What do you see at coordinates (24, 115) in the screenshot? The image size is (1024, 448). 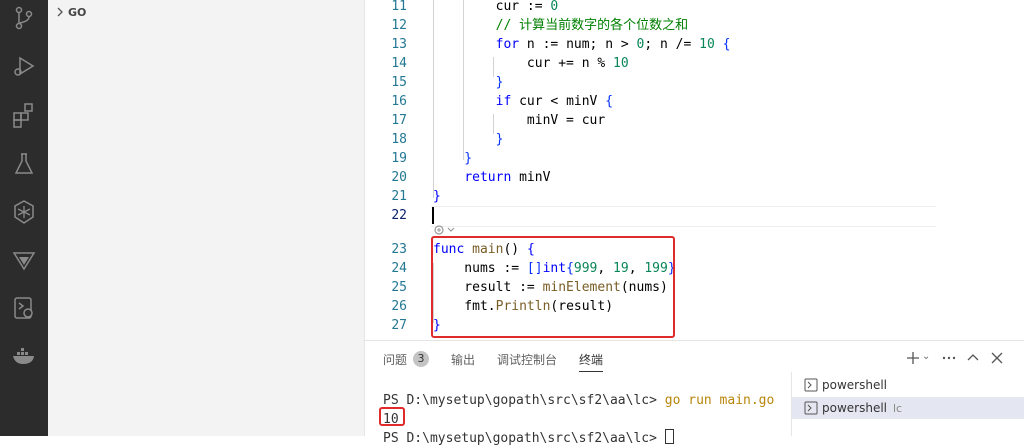 I see `extensions-icon` at bounding box center [24, 115].